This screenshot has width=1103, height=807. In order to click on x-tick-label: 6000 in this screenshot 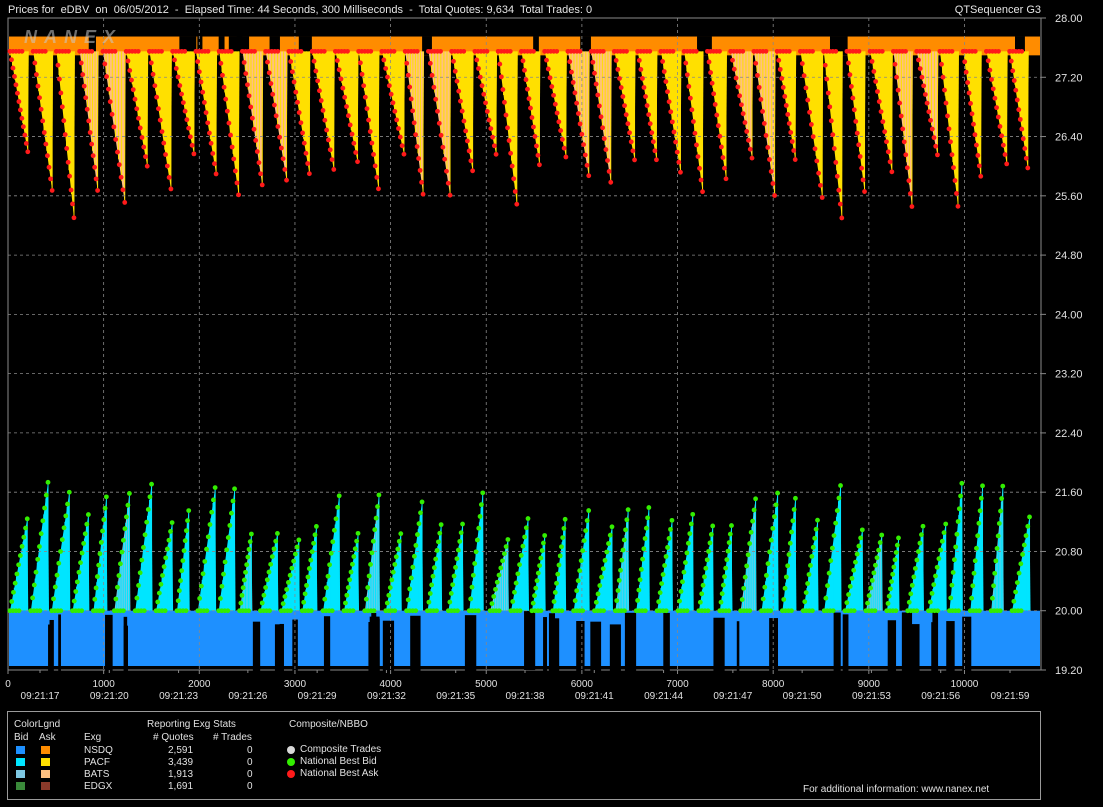, I will do `click(582, 684)`.